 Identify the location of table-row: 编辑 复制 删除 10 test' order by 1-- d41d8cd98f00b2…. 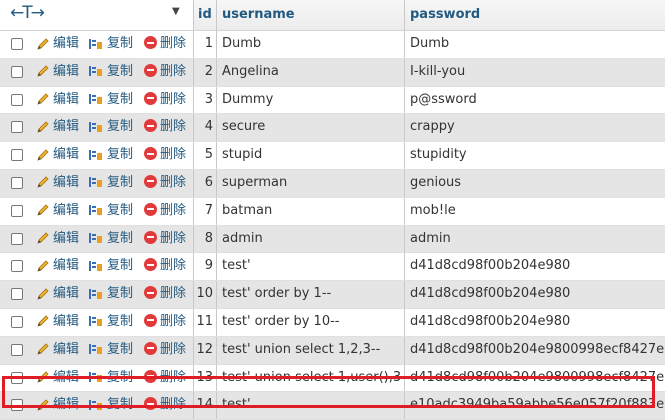
(332, 295).